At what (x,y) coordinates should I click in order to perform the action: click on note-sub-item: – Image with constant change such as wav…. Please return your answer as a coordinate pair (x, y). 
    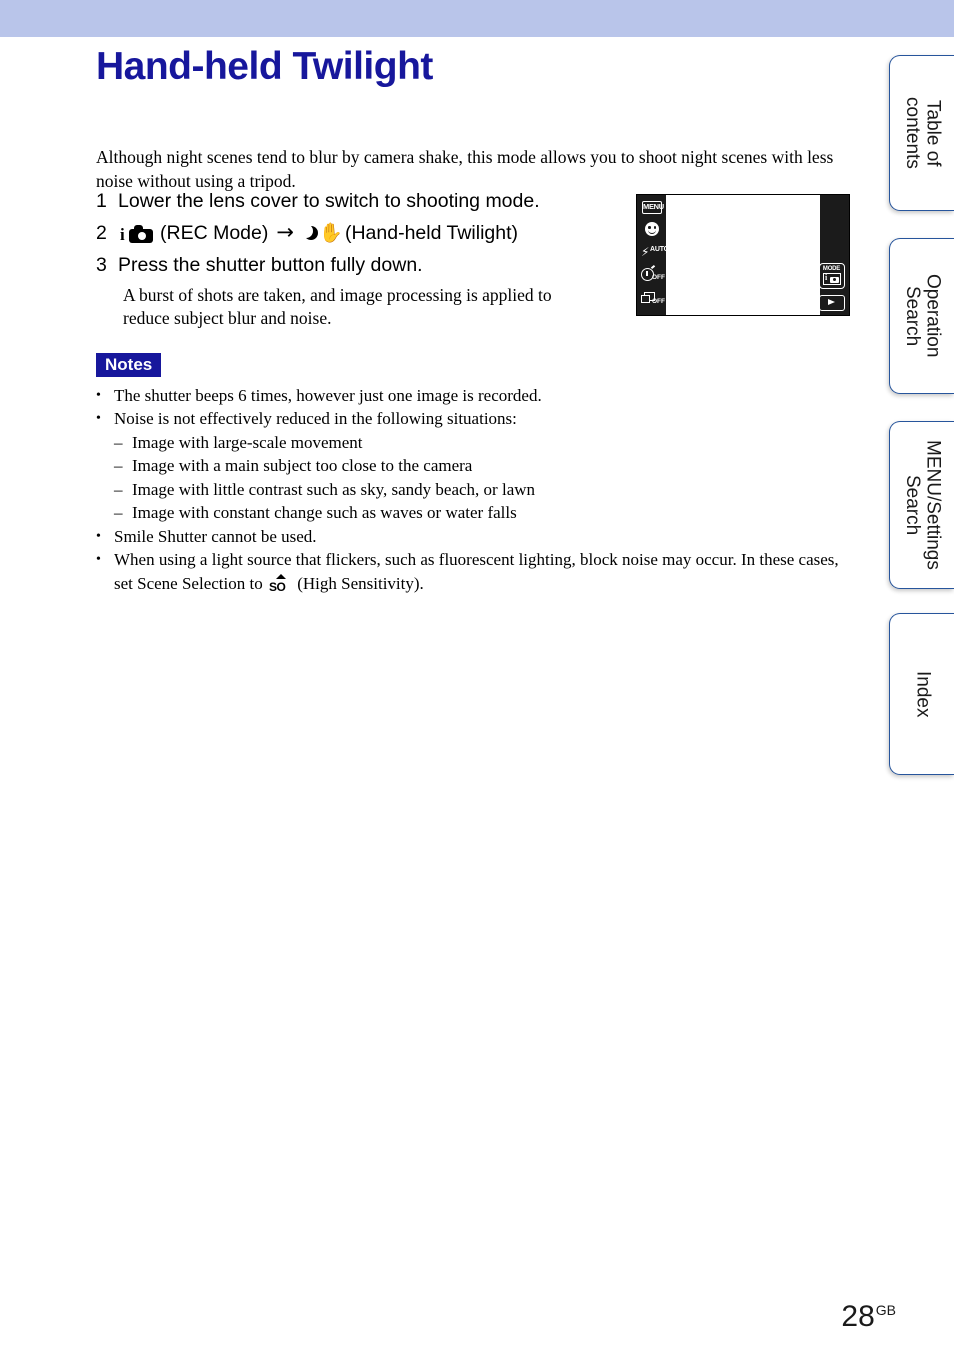
    Looking at the image, I should click on (485, 512).